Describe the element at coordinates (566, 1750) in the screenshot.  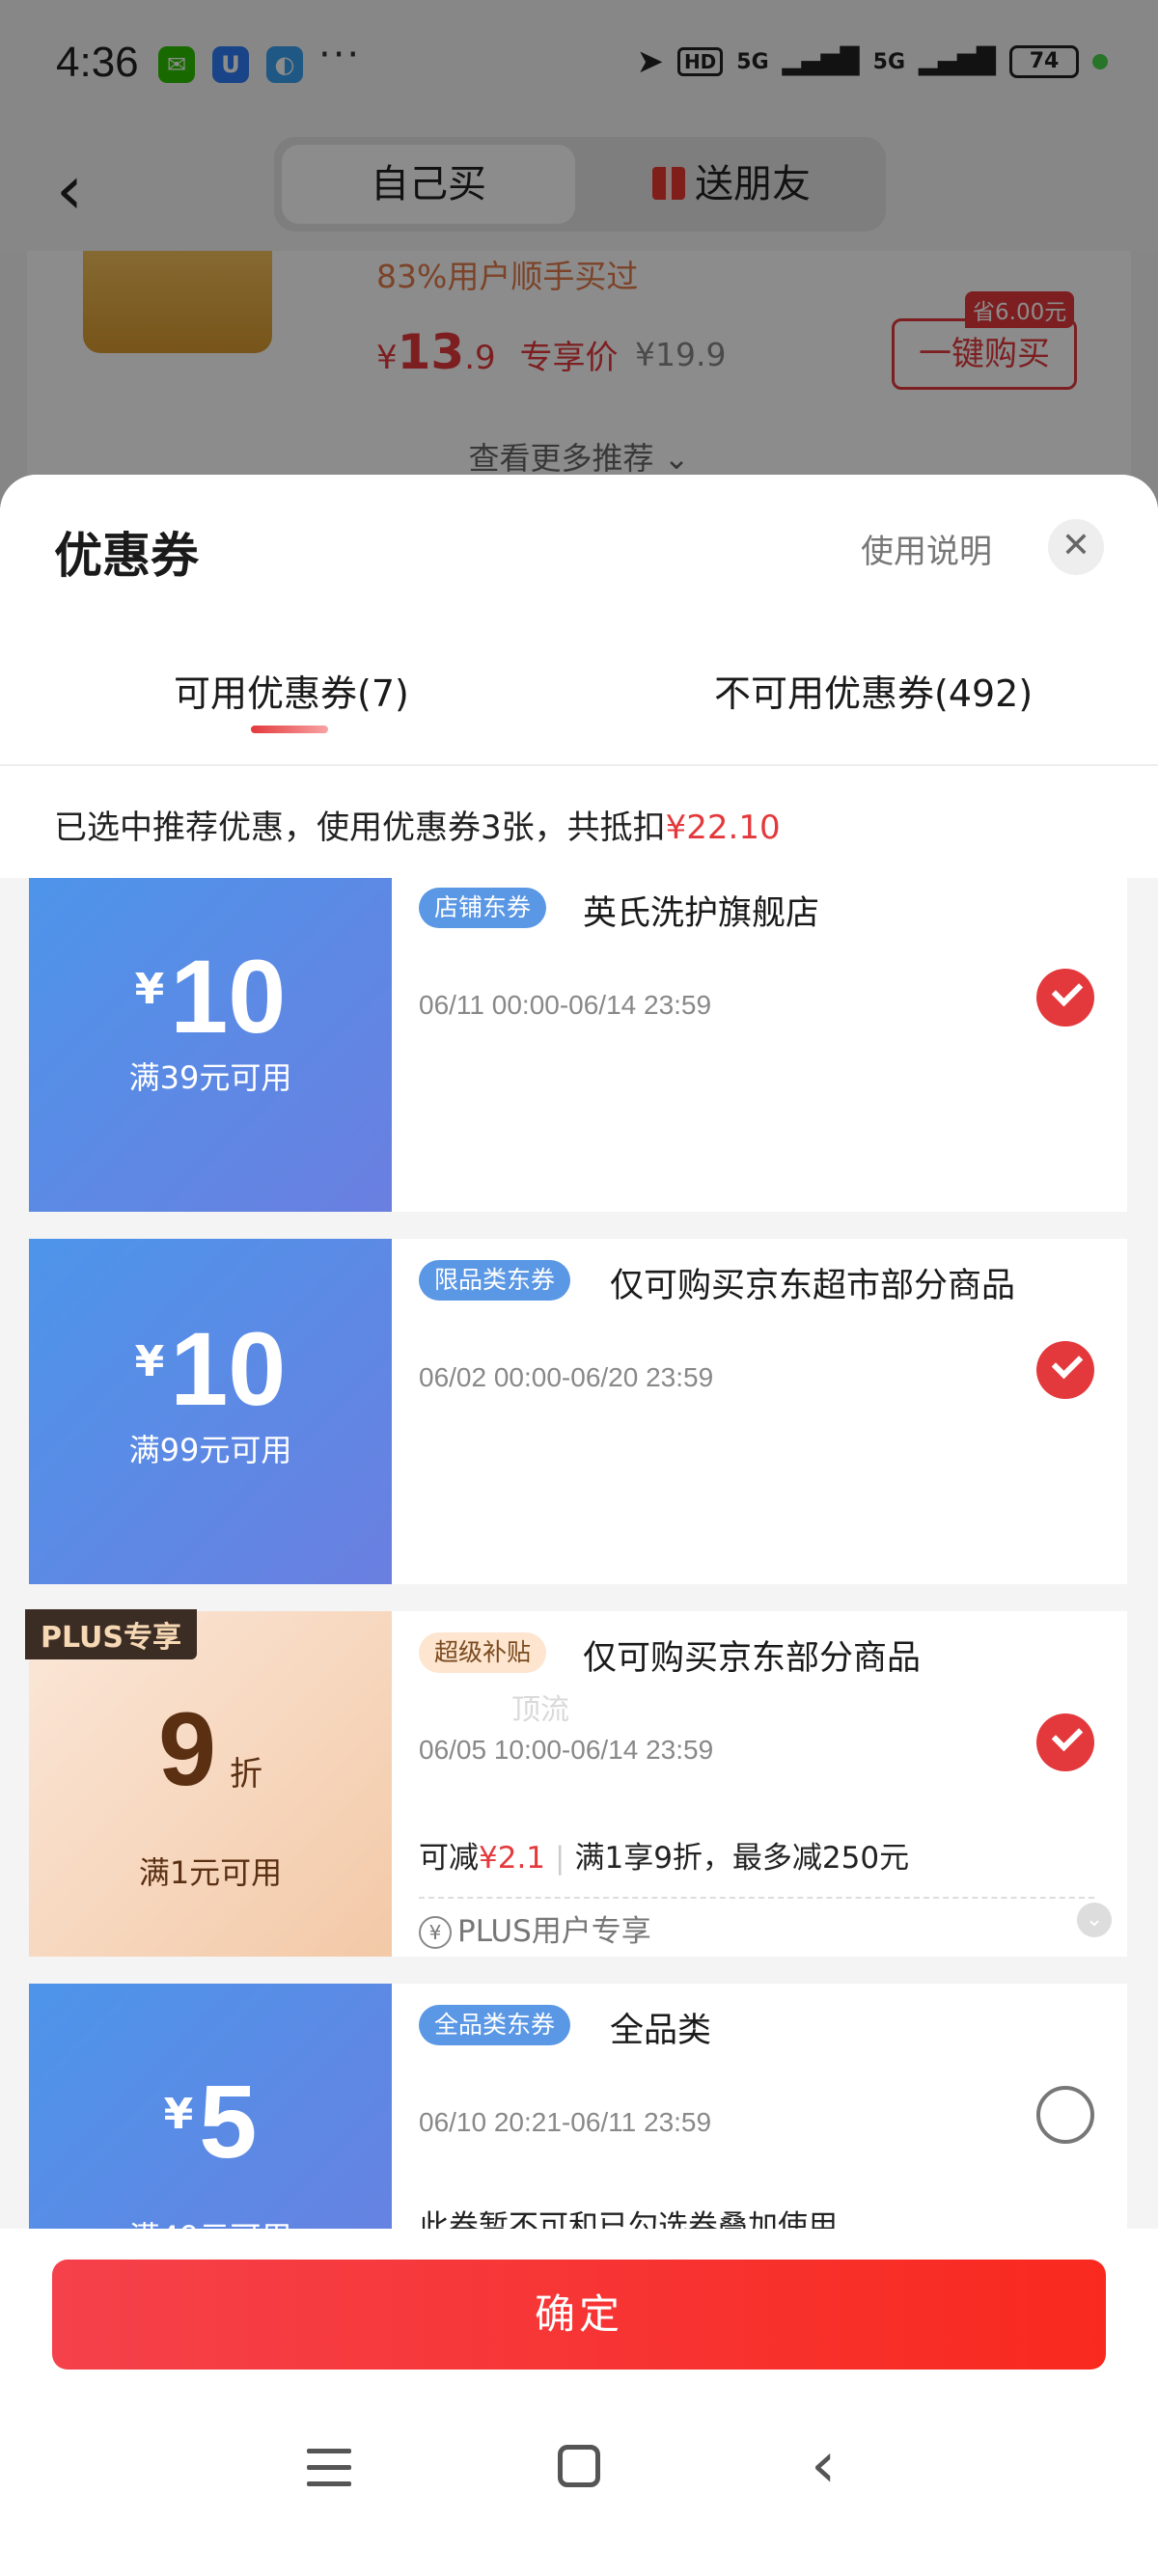
I see `coupon-validity: 06/05 10:00-06/14 23:59` at that location.